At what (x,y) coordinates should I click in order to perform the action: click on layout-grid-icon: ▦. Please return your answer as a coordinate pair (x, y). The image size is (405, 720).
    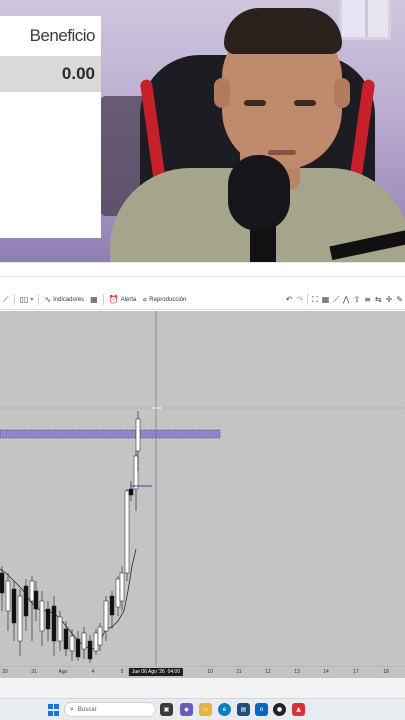
    Looking at the image, I should click on (325, 299).